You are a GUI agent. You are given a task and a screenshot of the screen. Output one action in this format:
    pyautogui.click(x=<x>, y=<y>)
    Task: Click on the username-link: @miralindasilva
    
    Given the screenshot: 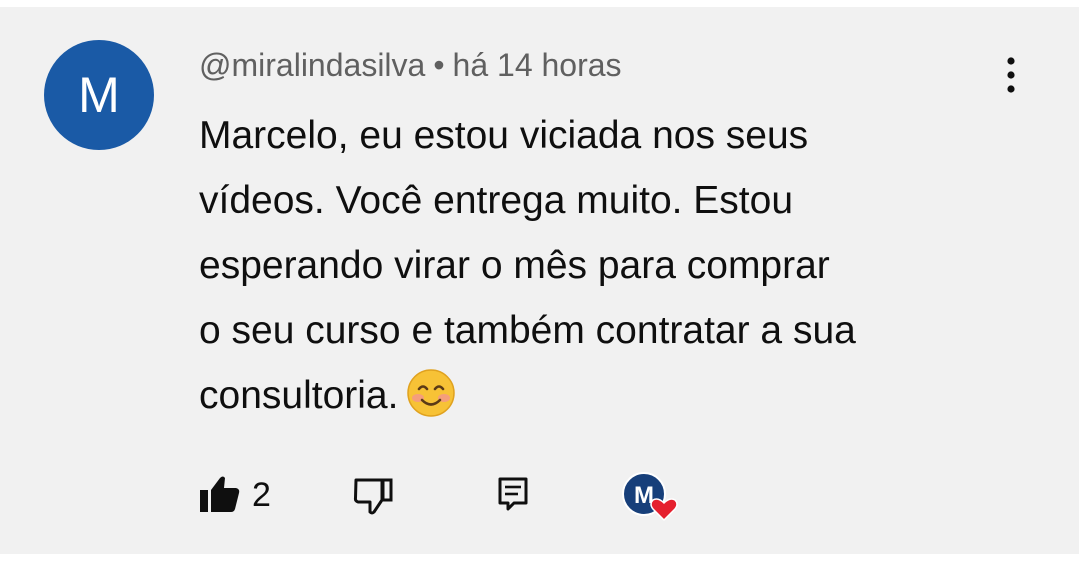 What is the action you would take?
    pyautogui.click(x=312, y=65)
    